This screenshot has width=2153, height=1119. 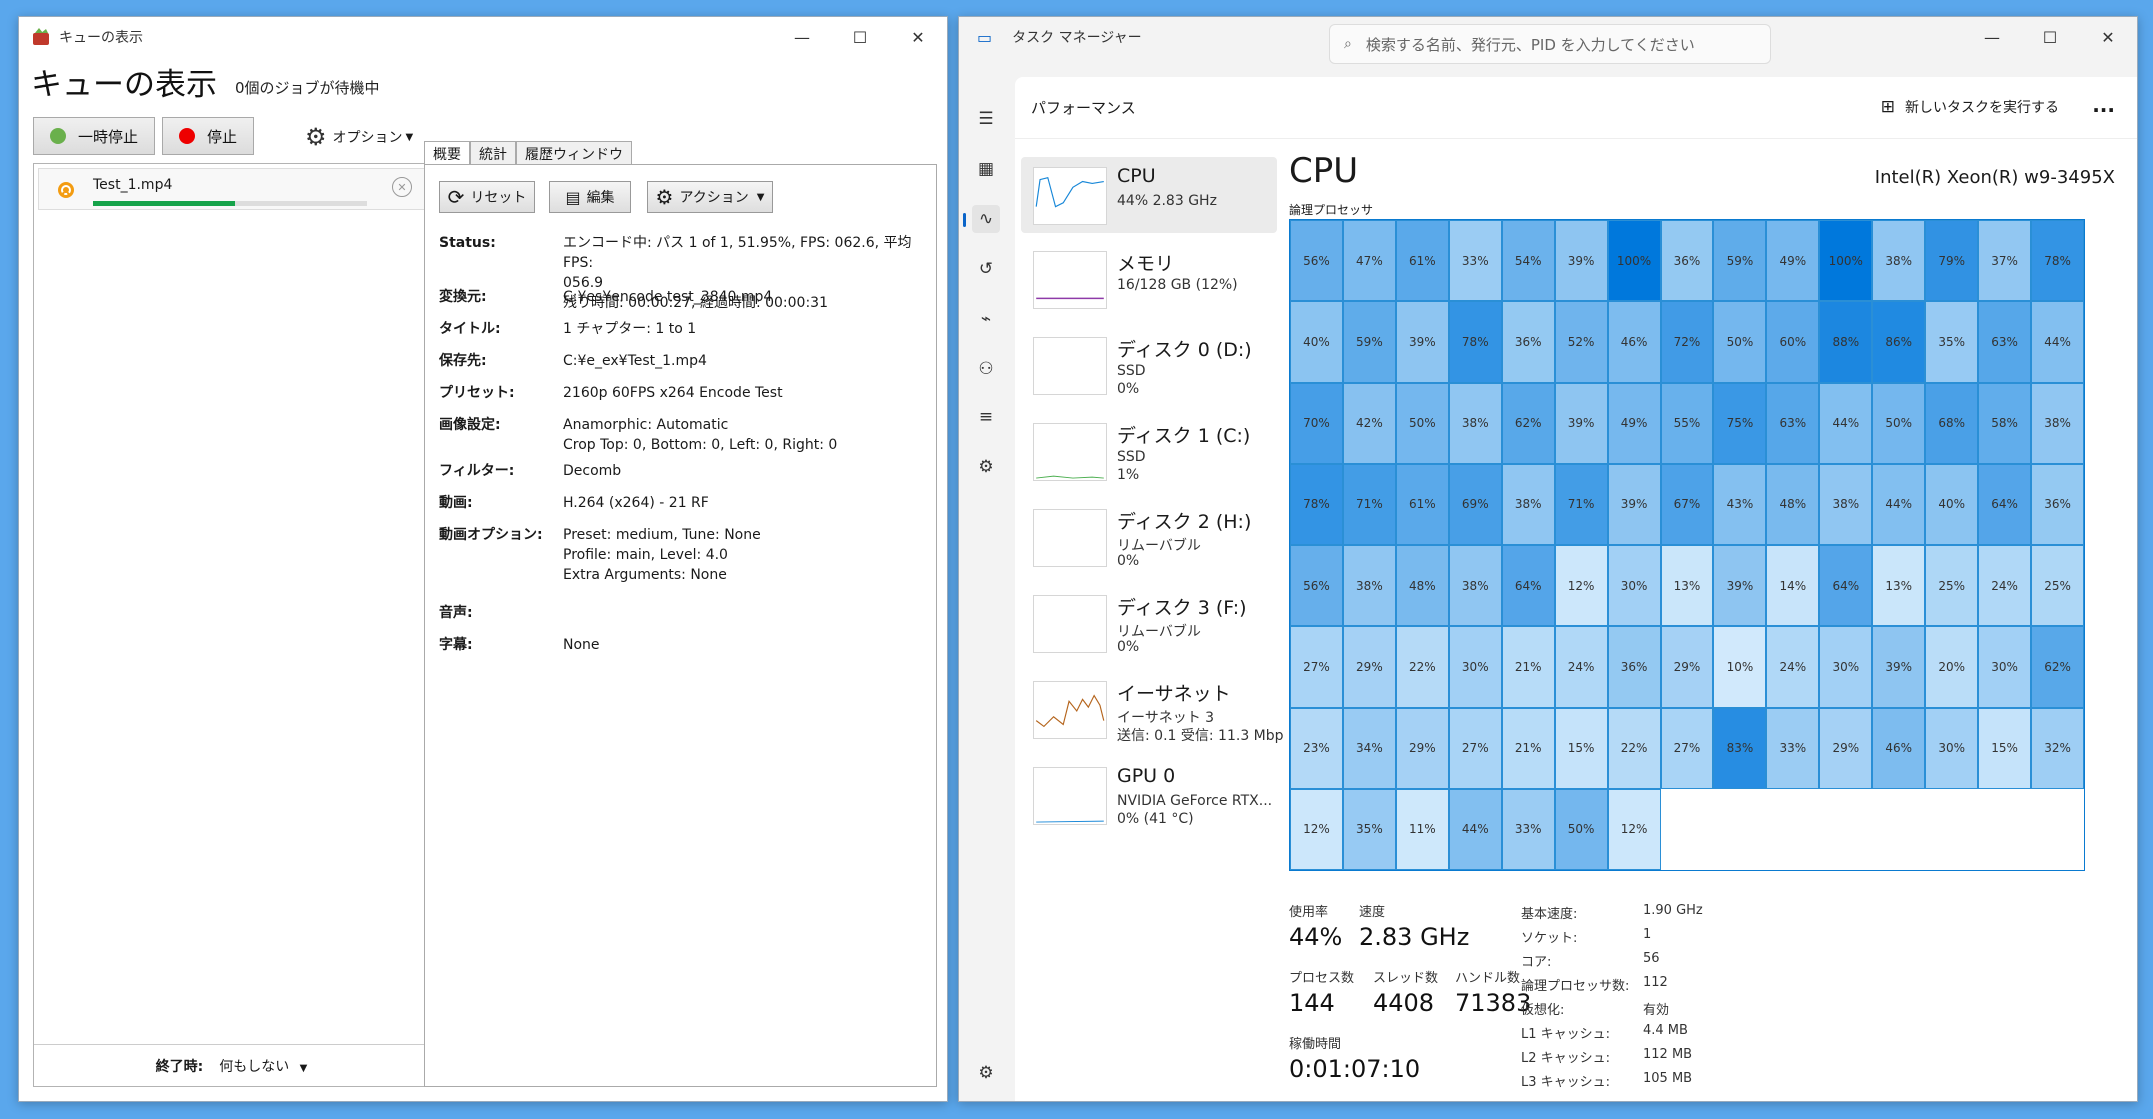 I want to click on sidebar-item-3: ディスク 1 (C:) SSD 1%, so click(x=1149, y=451).